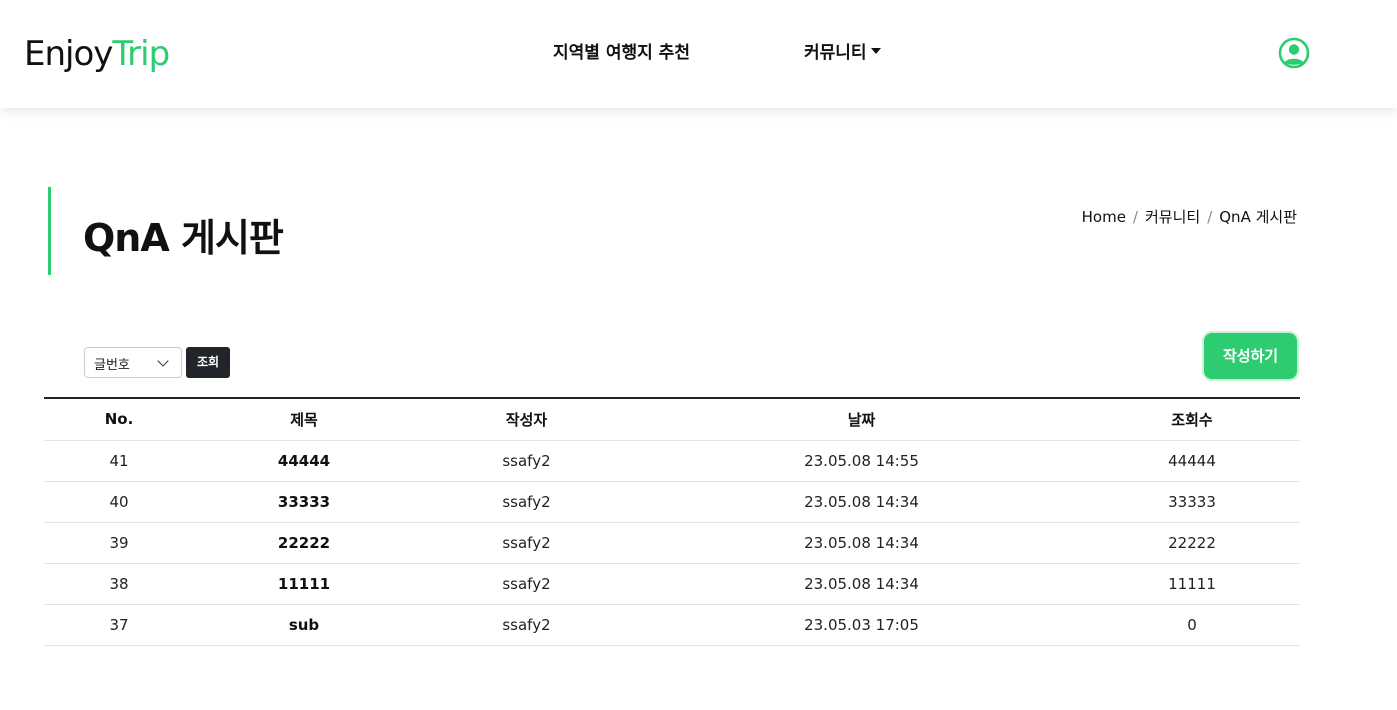 This screenshot has height=710, width=1397. I want to click on cell-date: 23.05.08 14:55, so click(861, 461).